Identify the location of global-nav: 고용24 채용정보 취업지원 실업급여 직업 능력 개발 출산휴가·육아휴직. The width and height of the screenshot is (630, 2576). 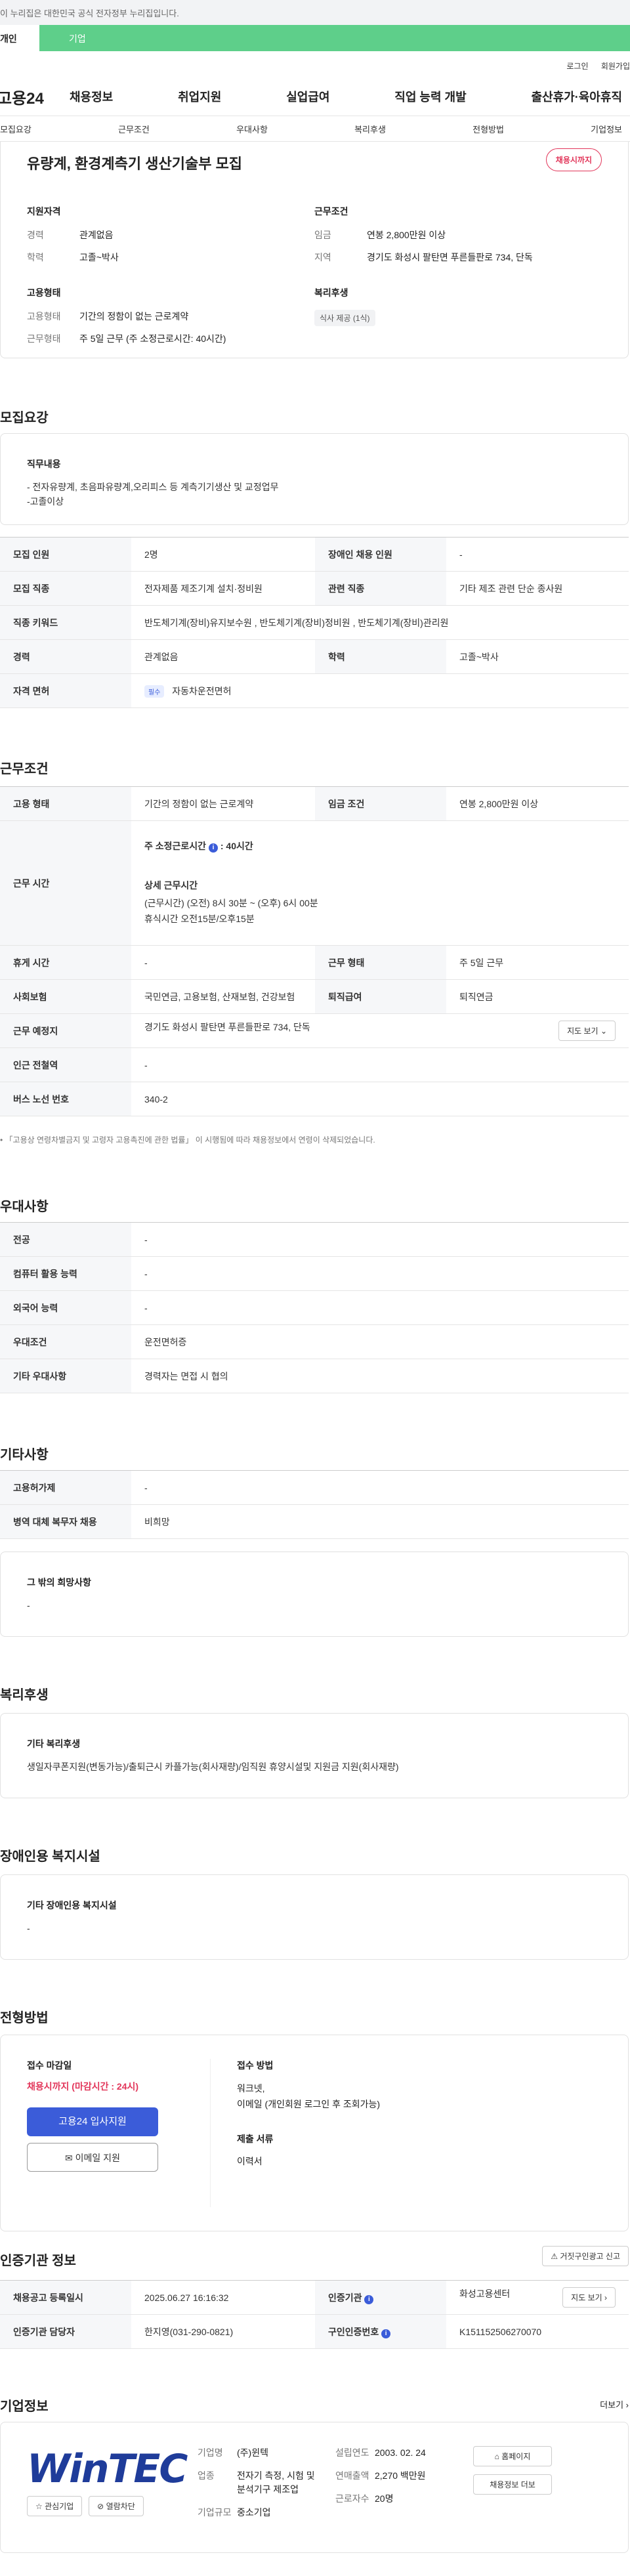
(315, 96).